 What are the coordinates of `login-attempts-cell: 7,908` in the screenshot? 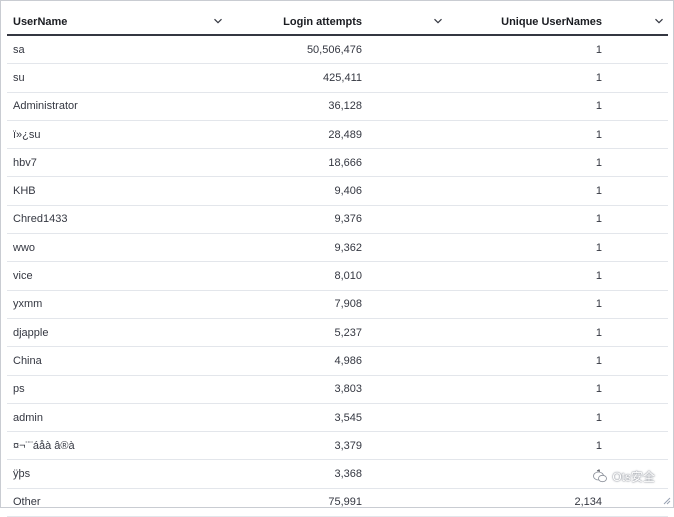 It's located at (348, 304).